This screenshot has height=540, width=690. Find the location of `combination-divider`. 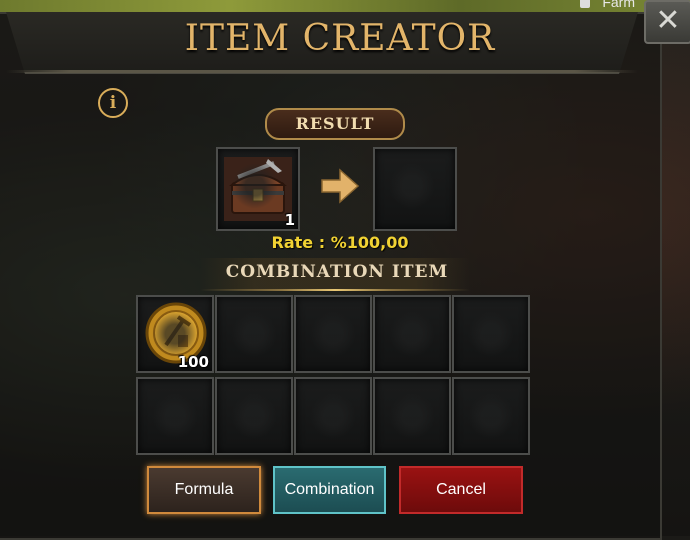

combination-divider is located at coordinates (335, 290).